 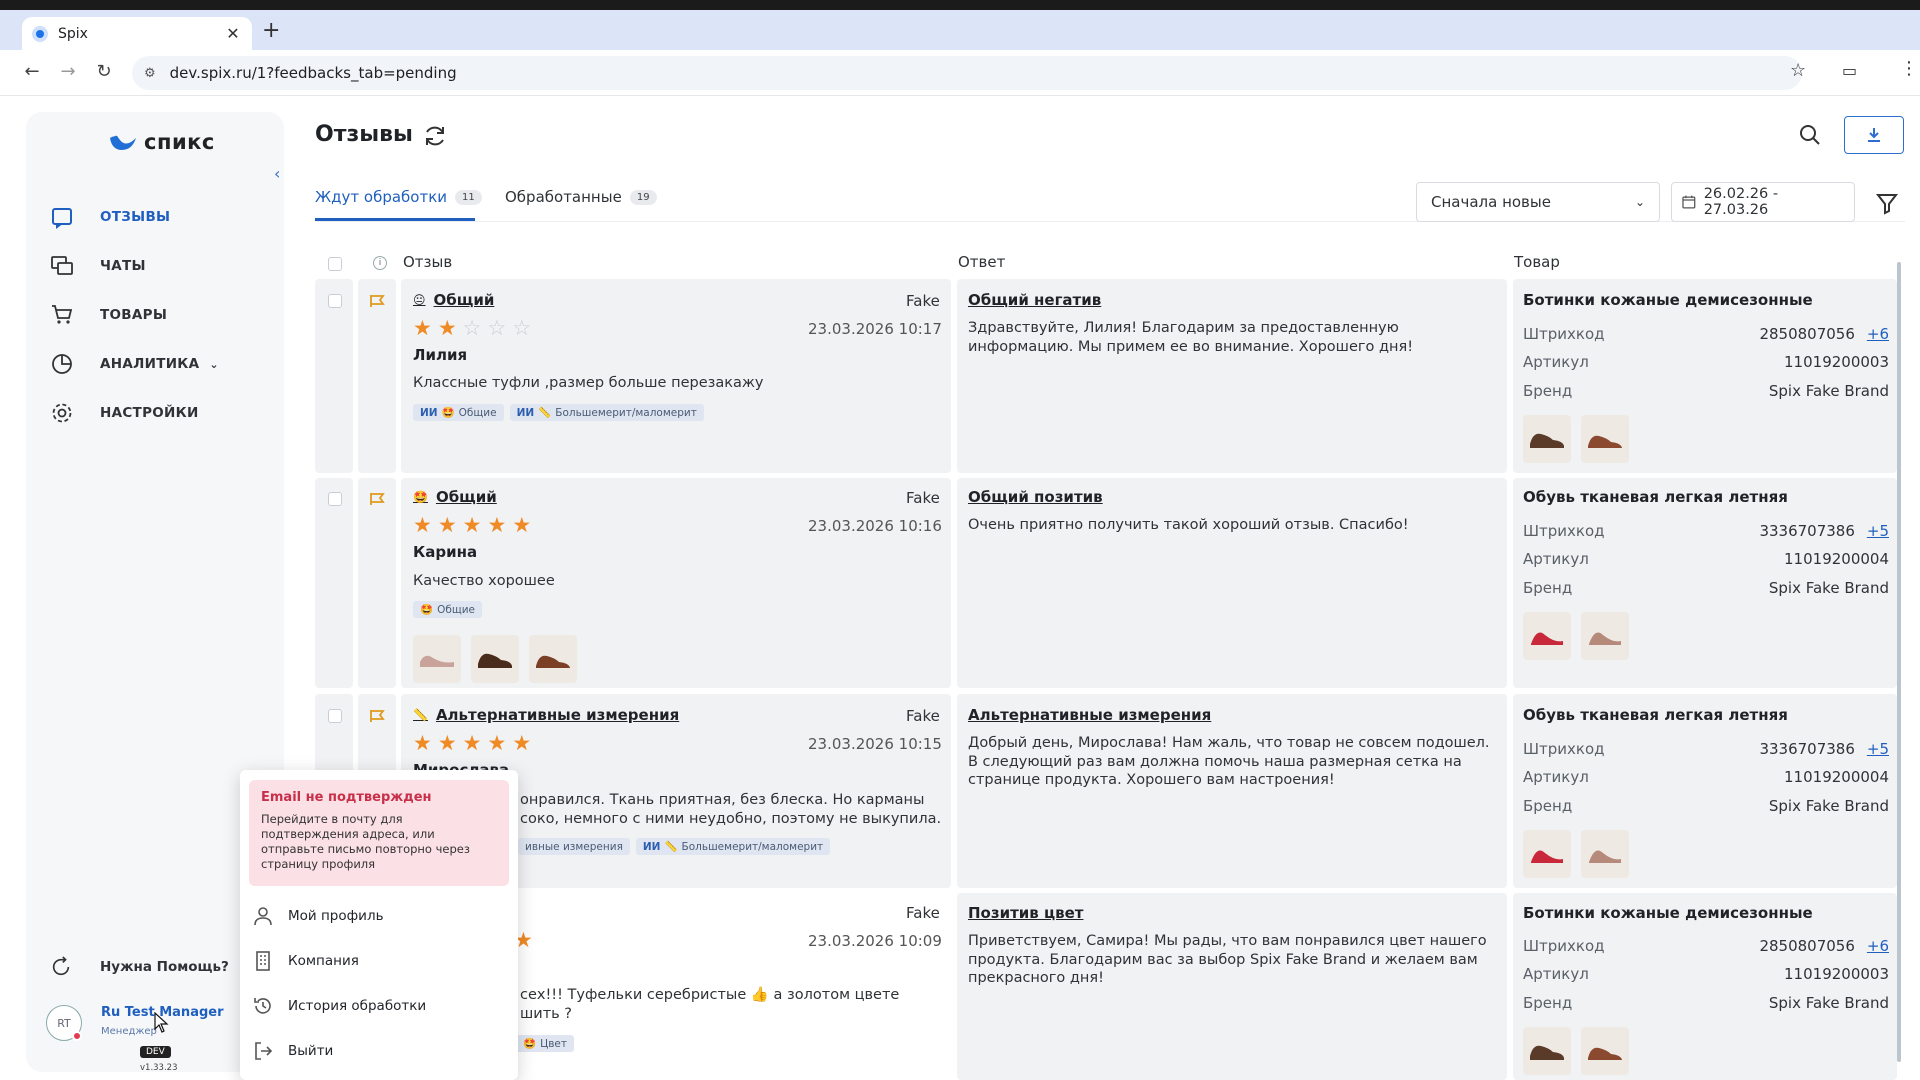 What do you see at coordinates (380, 263) in the screenshot?
I see `info-icon: i` at bounding box center [380, 263].